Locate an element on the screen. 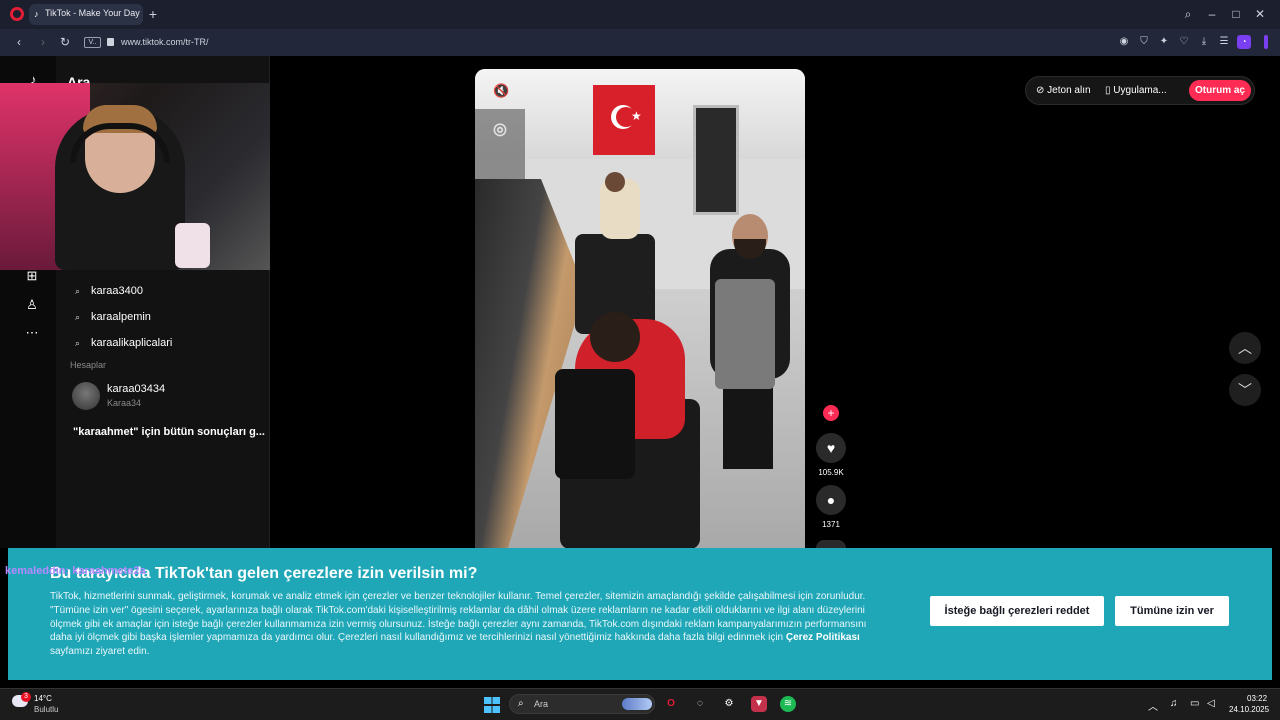 The width and height of the screenshot is (1280, 720). scene-door is located at coordinates (716, 160).